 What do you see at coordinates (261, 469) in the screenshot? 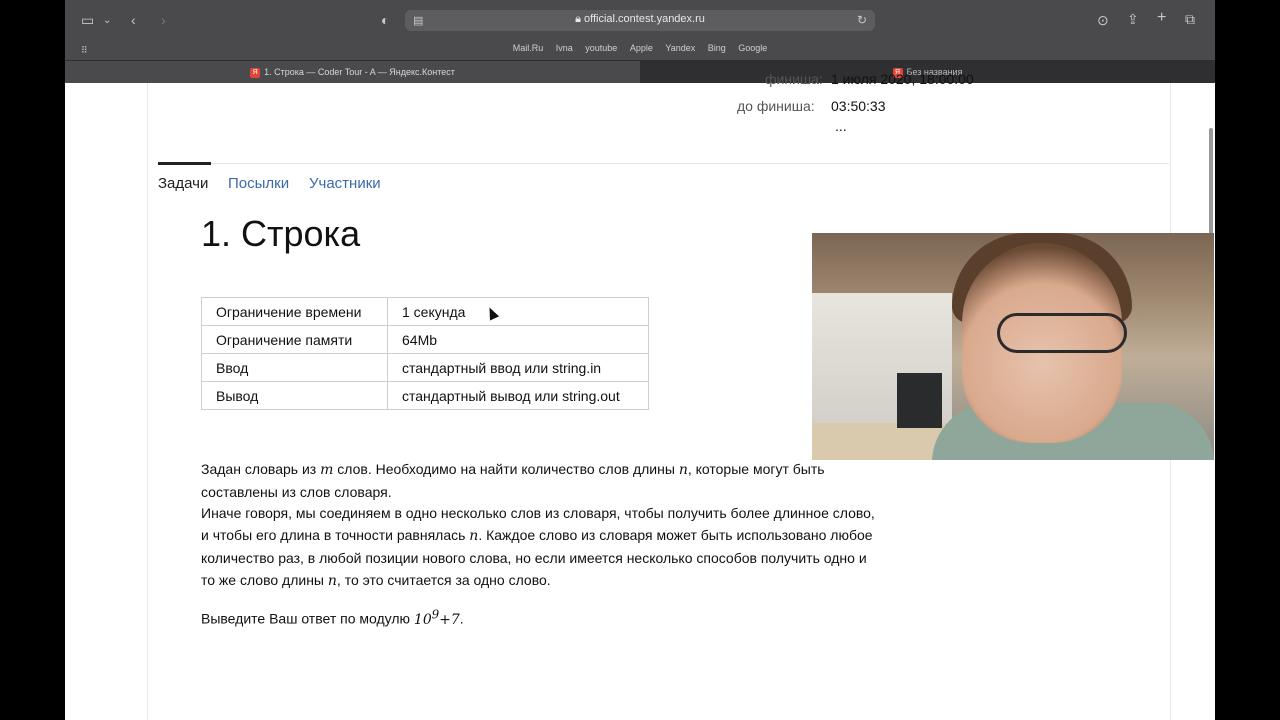
I see `statement-text: Задан словарь из` at bounding box center [261, 469].